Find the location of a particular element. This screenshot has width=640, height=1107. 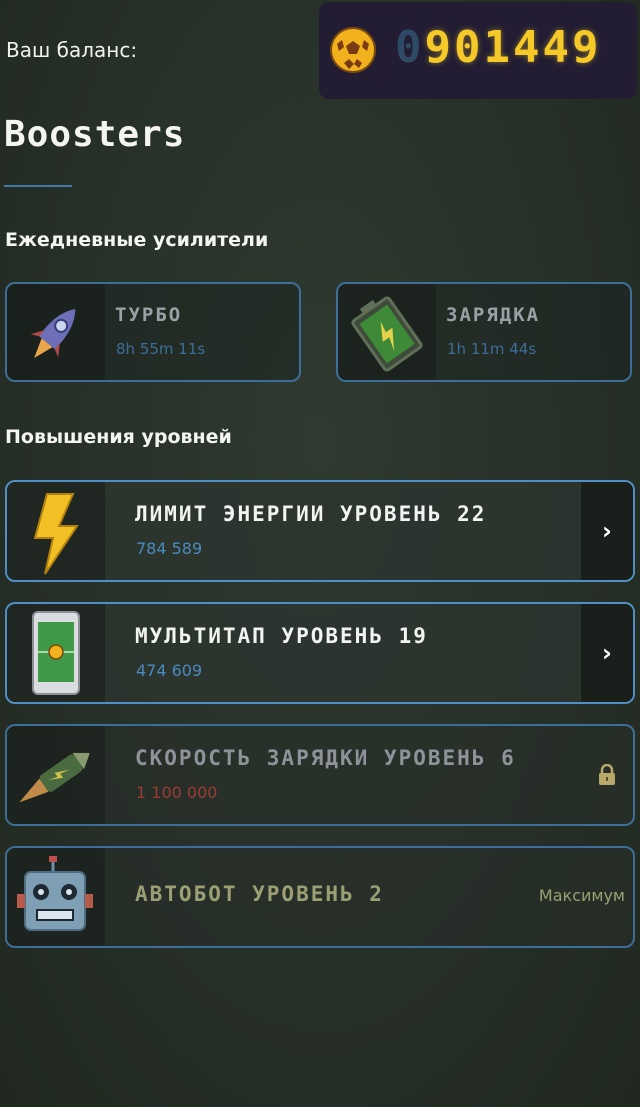

daily-card-name: ЗАРЯДКА is located at coordinates (493, 315).